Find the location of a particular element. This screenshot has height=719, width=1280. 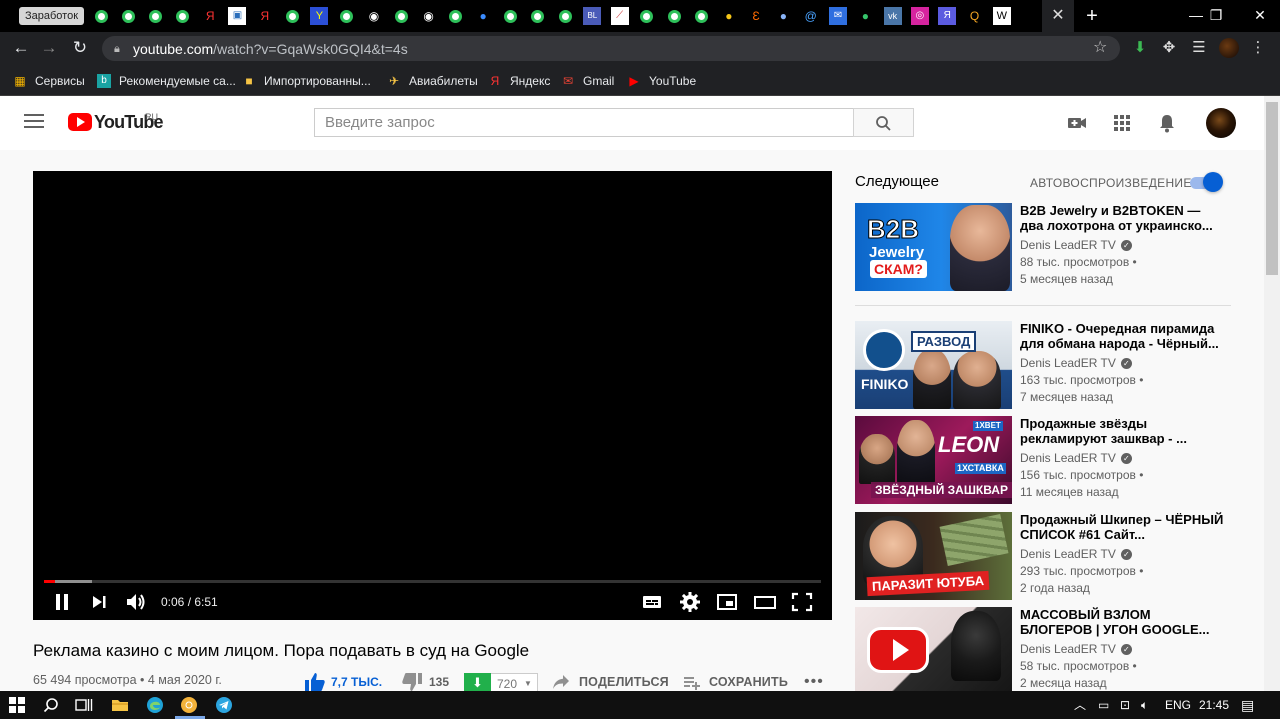

tab-favicon-icon: Y is located at coordinates (319, 16).